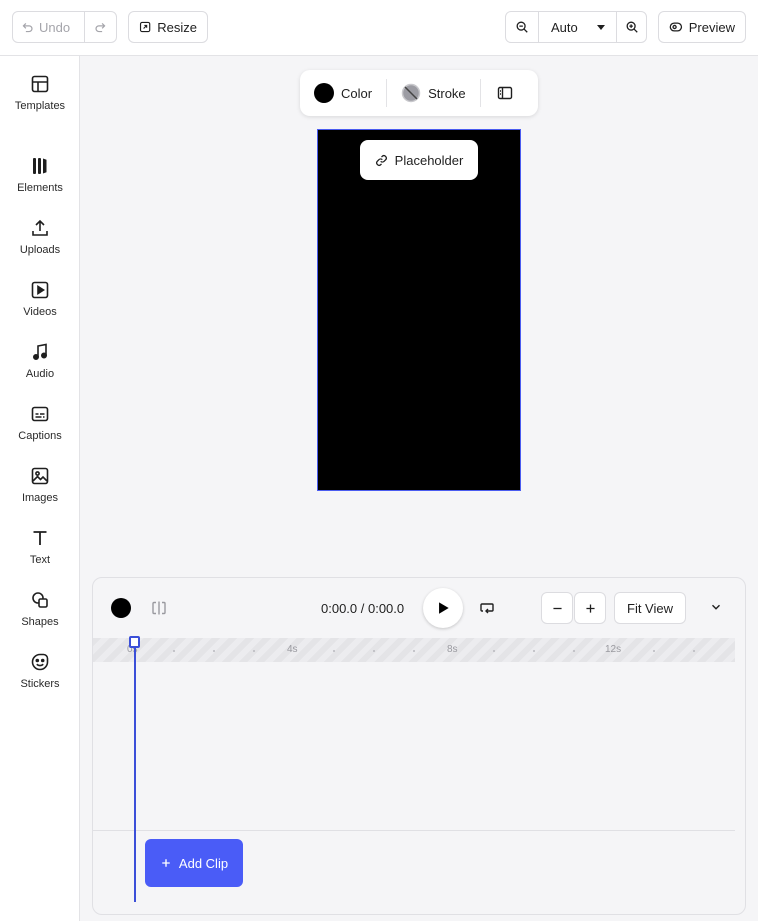 The height and width of the screenshot is (921, 758). I want to click on elements-icon, so click(40, 166).